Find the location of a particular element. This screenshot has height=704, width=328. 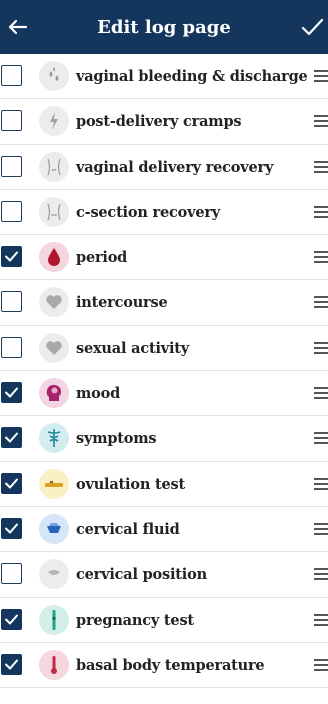

log-item-row: cervical position is located at coordinates (164, 575).